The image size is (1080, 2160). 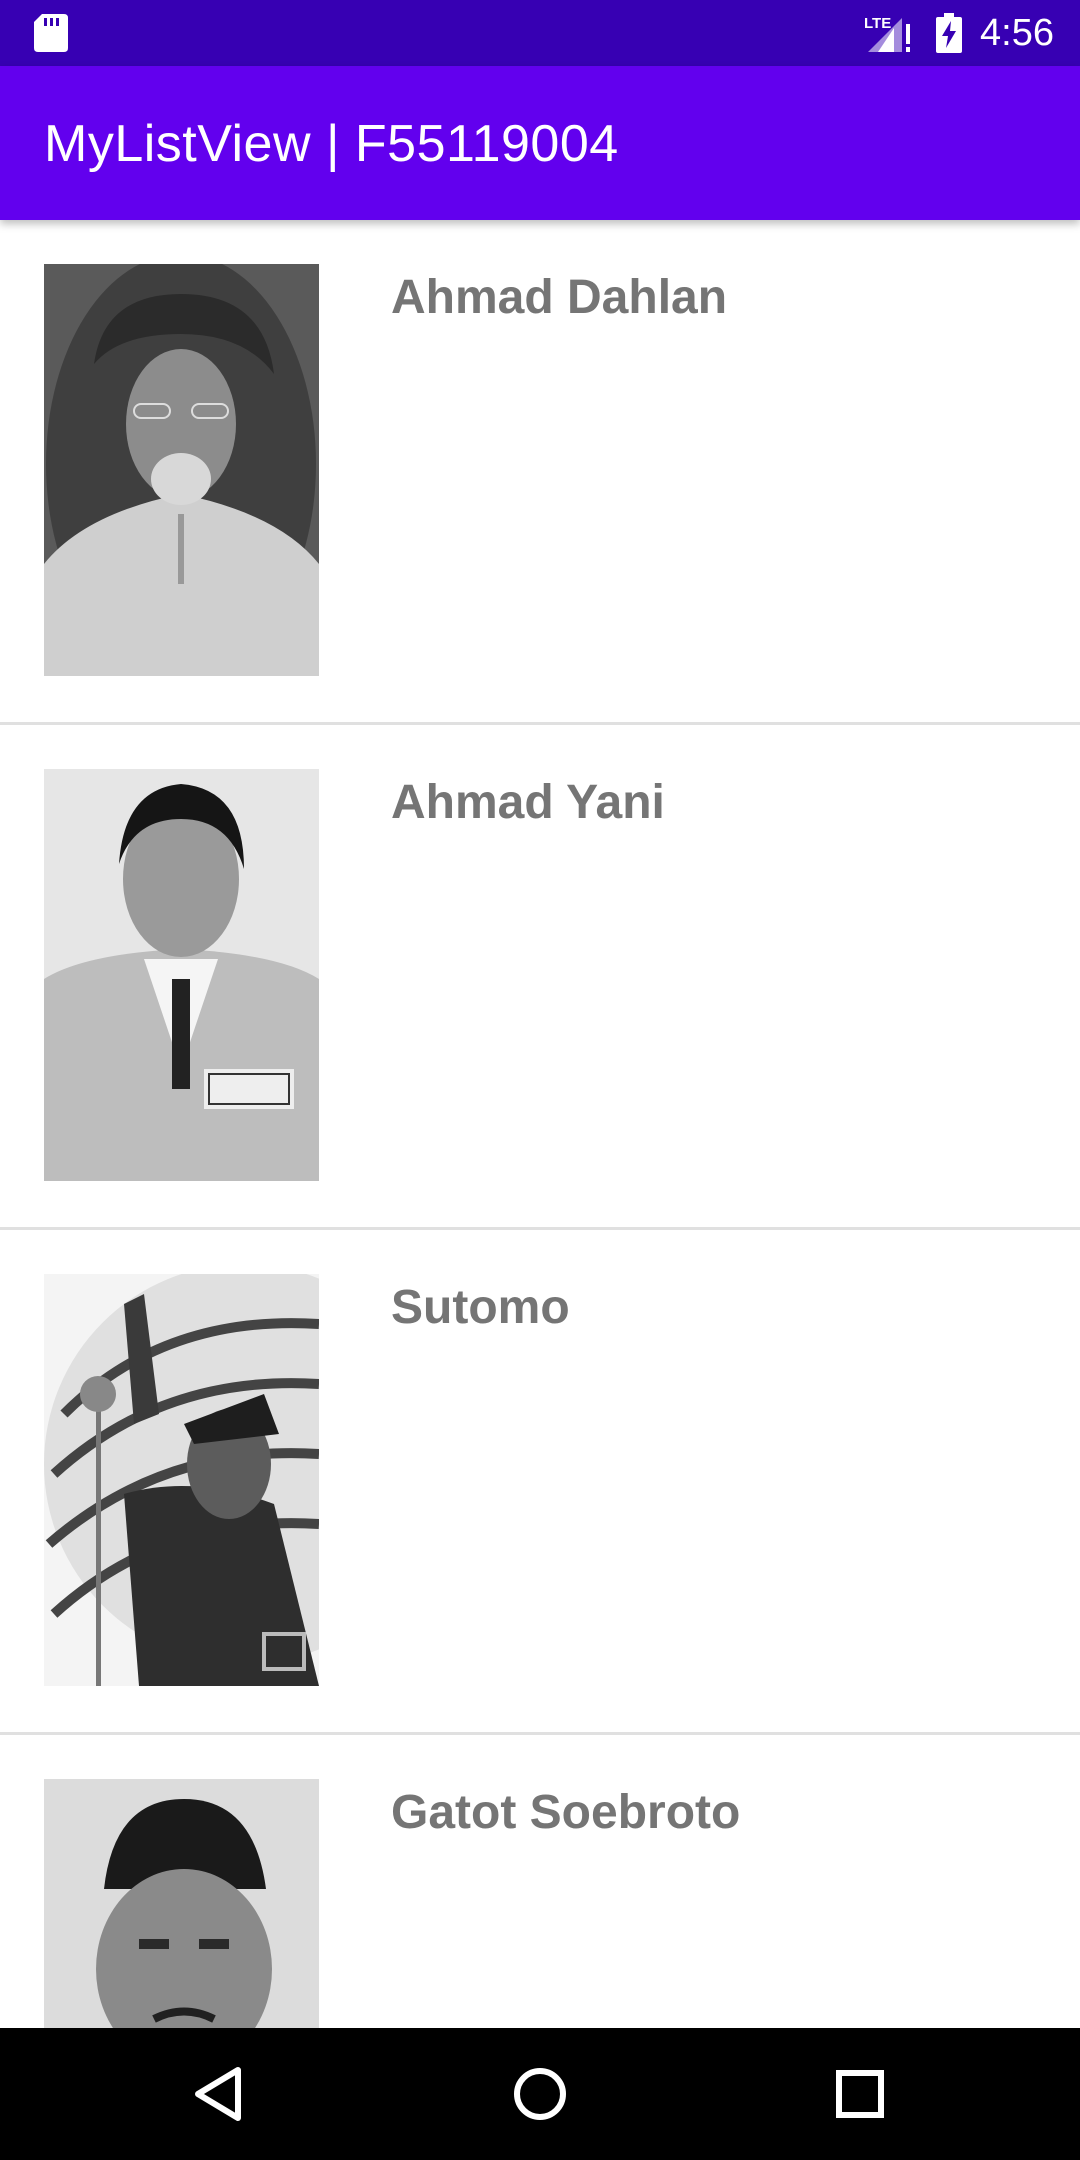 I want to click on signal-icon: LTE, so click(x=887, y=33).